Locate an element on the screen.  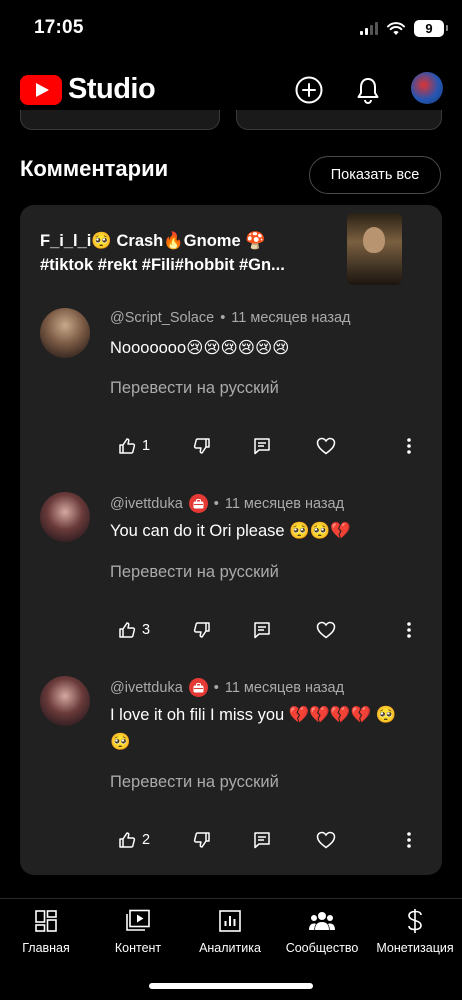
nav-label: Монетизация is located at coordinates (415, 948).